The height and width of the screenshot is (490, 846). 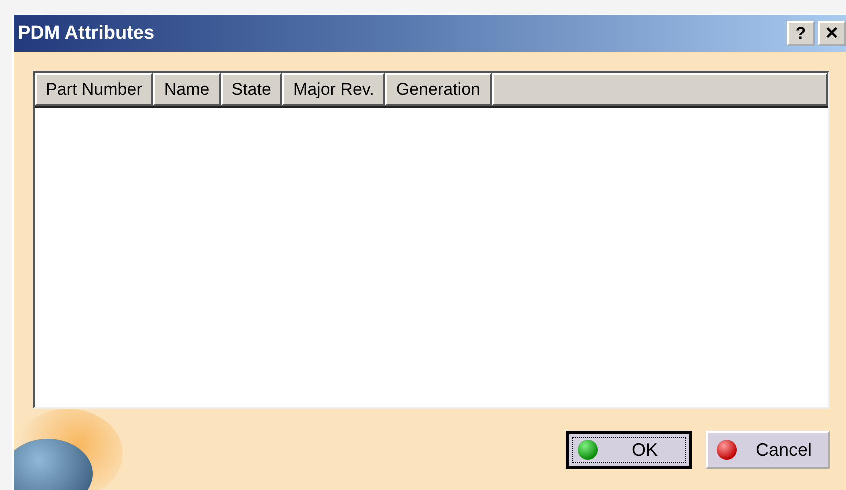 I want to click on column-header: Major Rev., so click(x=334, y=89).